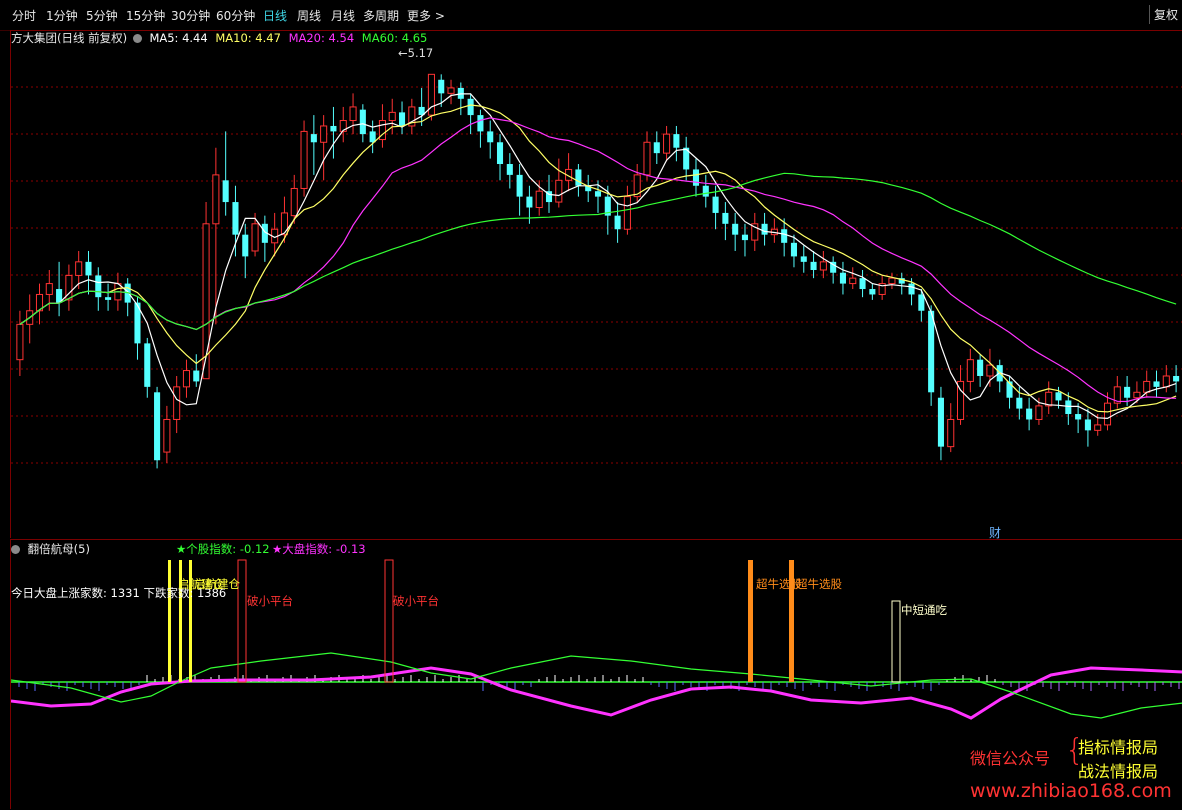 This screenshot has height=810, width=1182. Describe the element at coordinates (416, 53) in the screenshot. I see `high-price-label: ←5.17` at that location.